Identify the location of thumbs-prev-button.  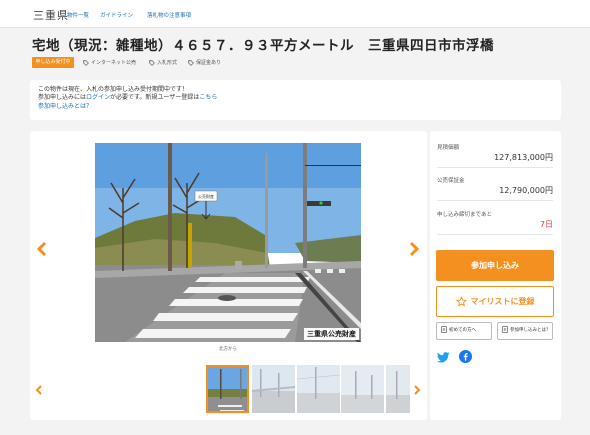
(39, 390).